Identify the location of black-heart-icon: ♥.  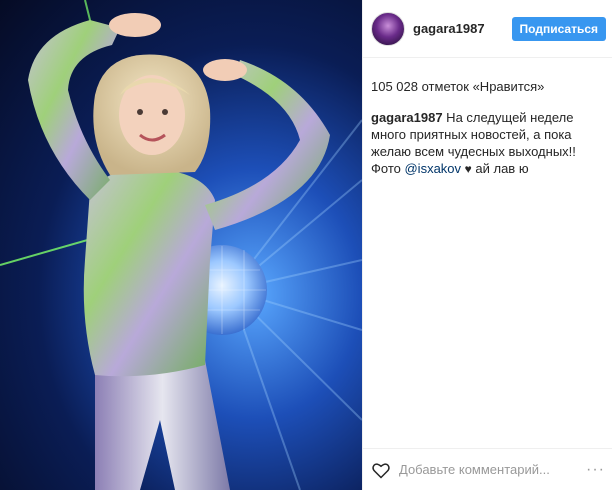
(468, 169).